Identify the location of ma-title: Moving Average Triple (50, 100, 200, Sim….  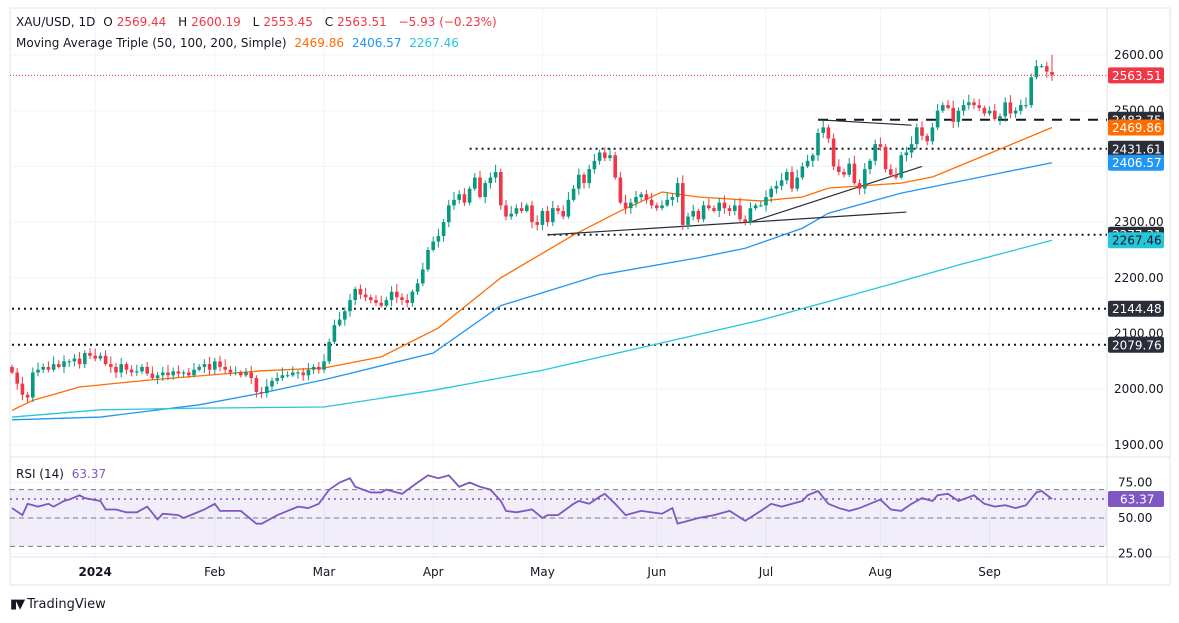
(151, 43).